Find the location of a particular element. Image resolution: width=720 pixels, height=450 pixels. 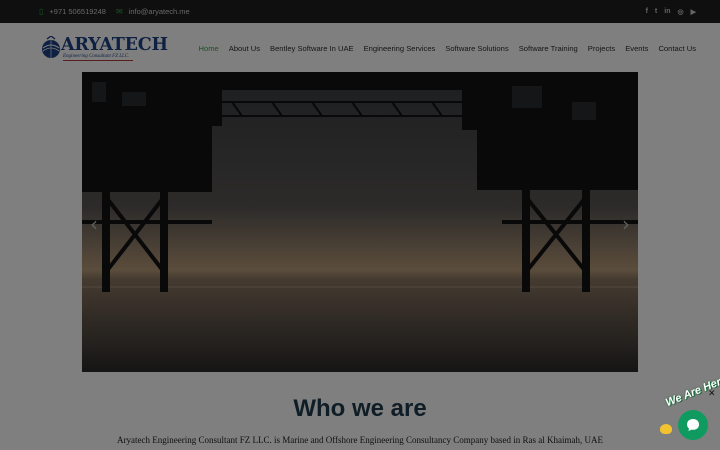

nav-bentley-software: Bentley Software In UAE is located at coordinates (312, 48).